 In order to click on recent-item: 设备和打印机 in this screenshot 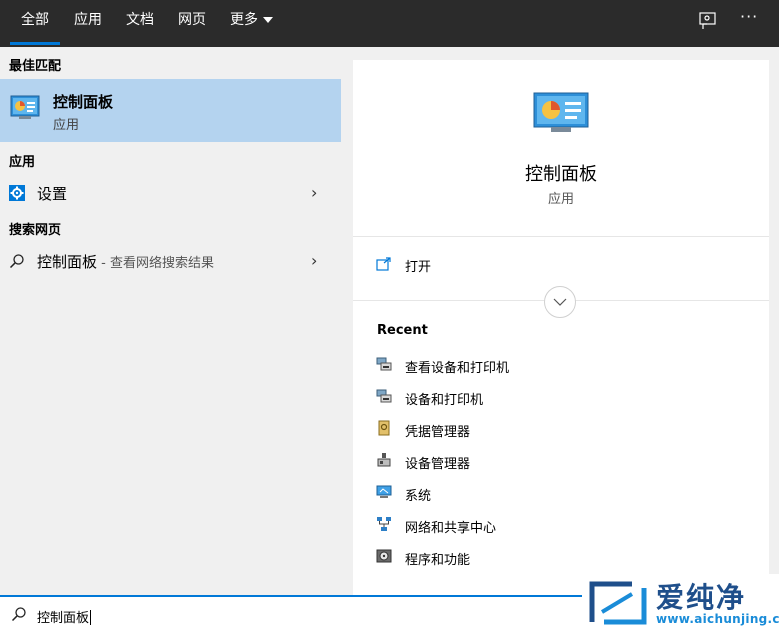, I will do `click(556, 397)`.